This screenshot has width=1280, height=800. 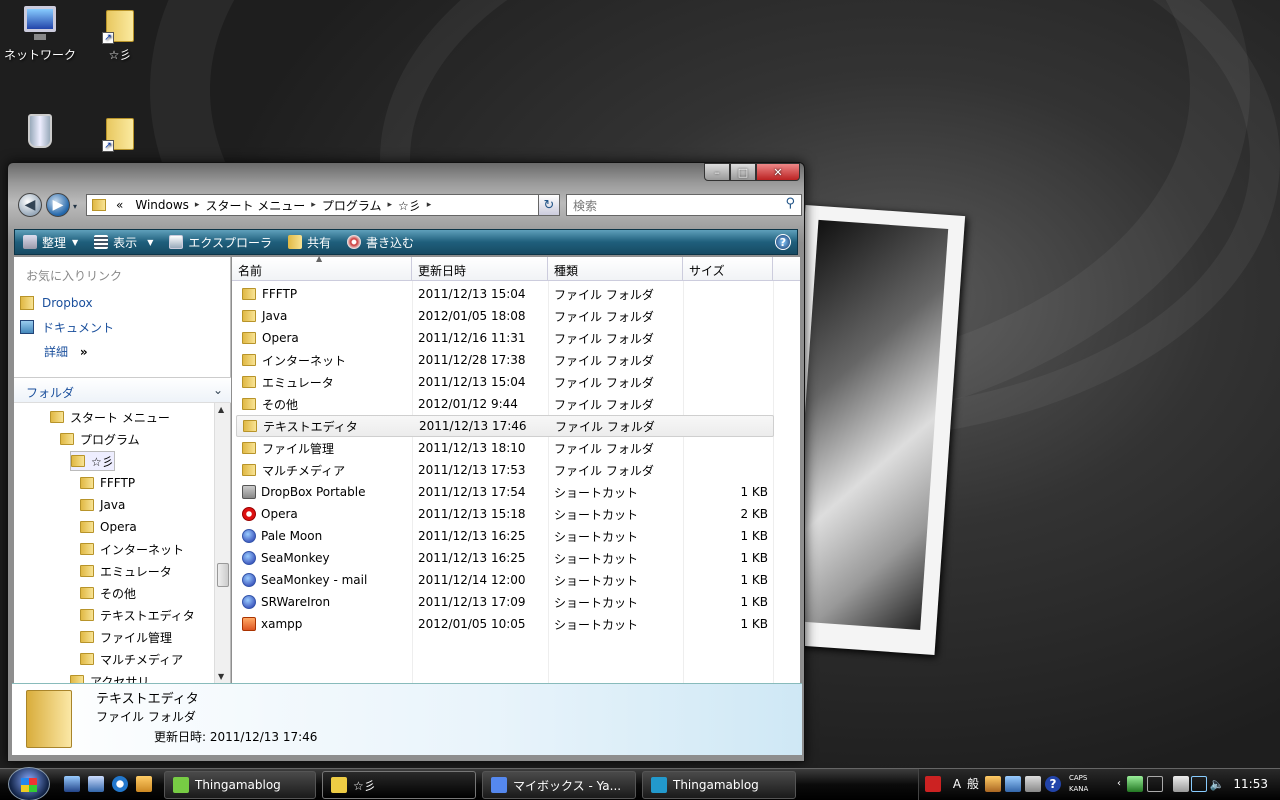 What do you see at coordinates (505, 558) in the screenshot?
I see `file-row: SeaMonkey 2011/12/13 16:25 ショートカット 1 KB` at bounding box center [505, 558].